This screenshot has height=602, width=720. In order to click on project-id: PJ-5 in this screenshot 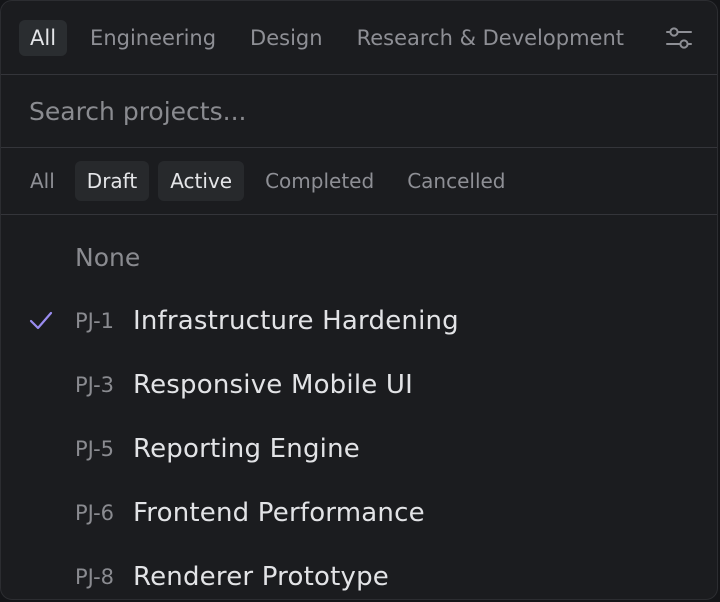, I will do `click(95, 449)`.